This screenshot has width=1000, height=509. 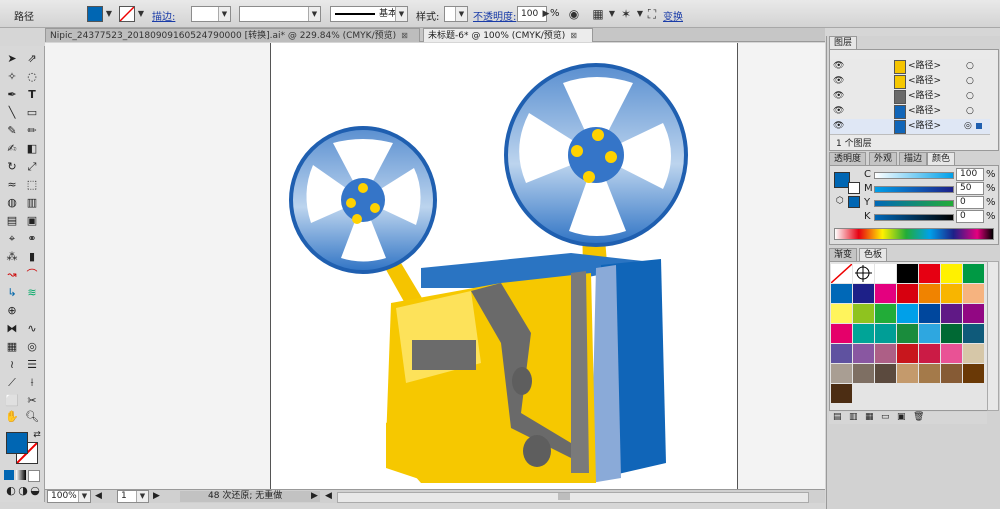 I want to click on lasso-tool-icon: ◌, so click(x=32, y=77).